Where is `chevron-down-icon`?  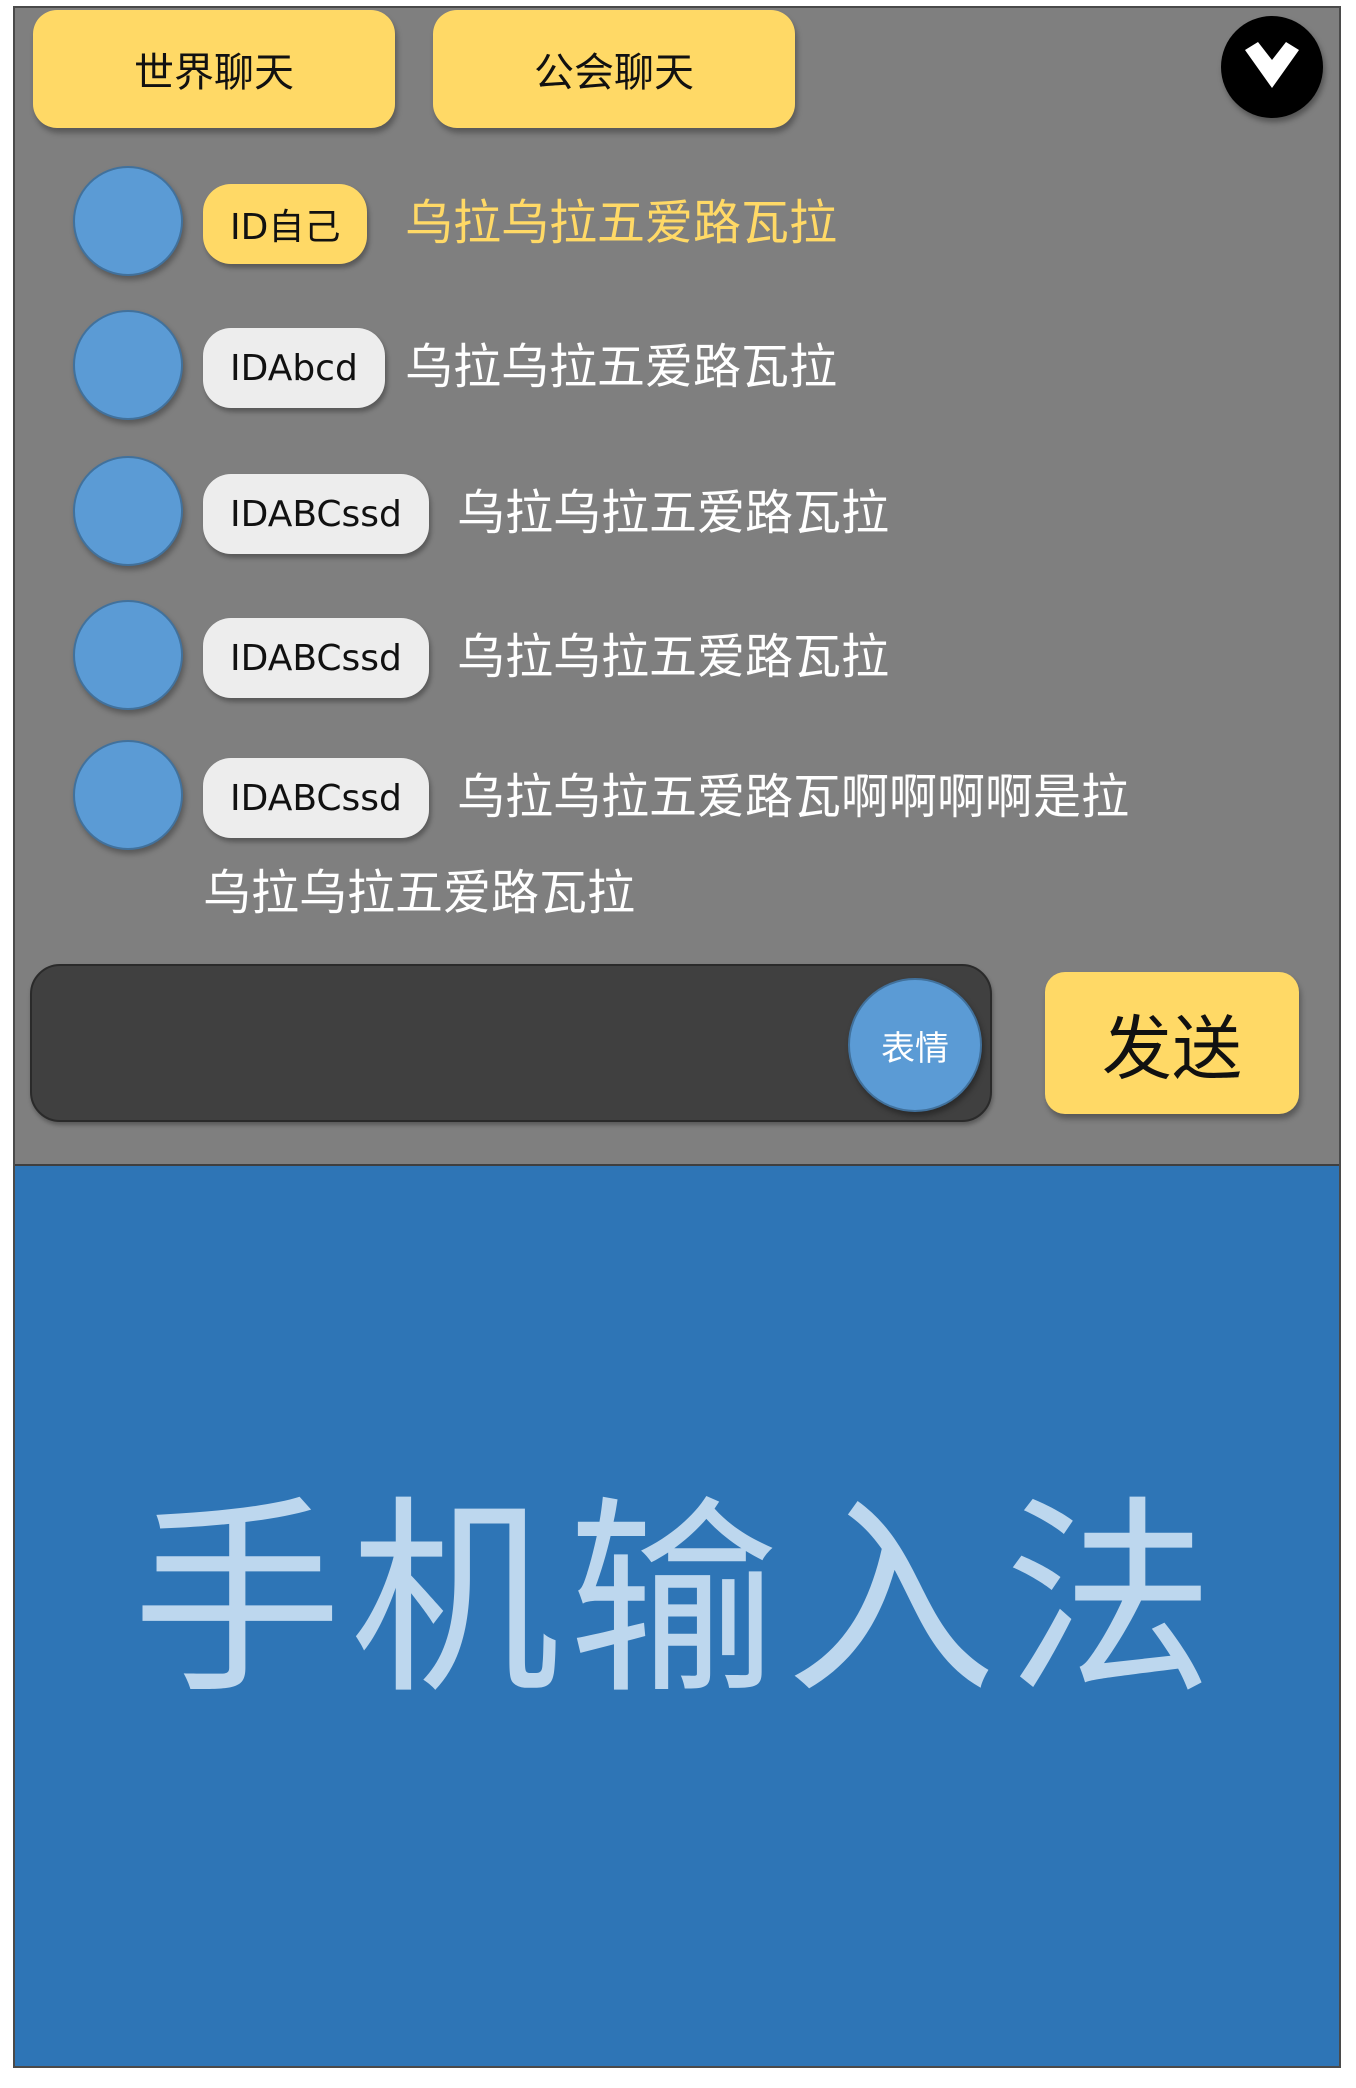 chevron-down-icon is located at coordinates (1272, 65).